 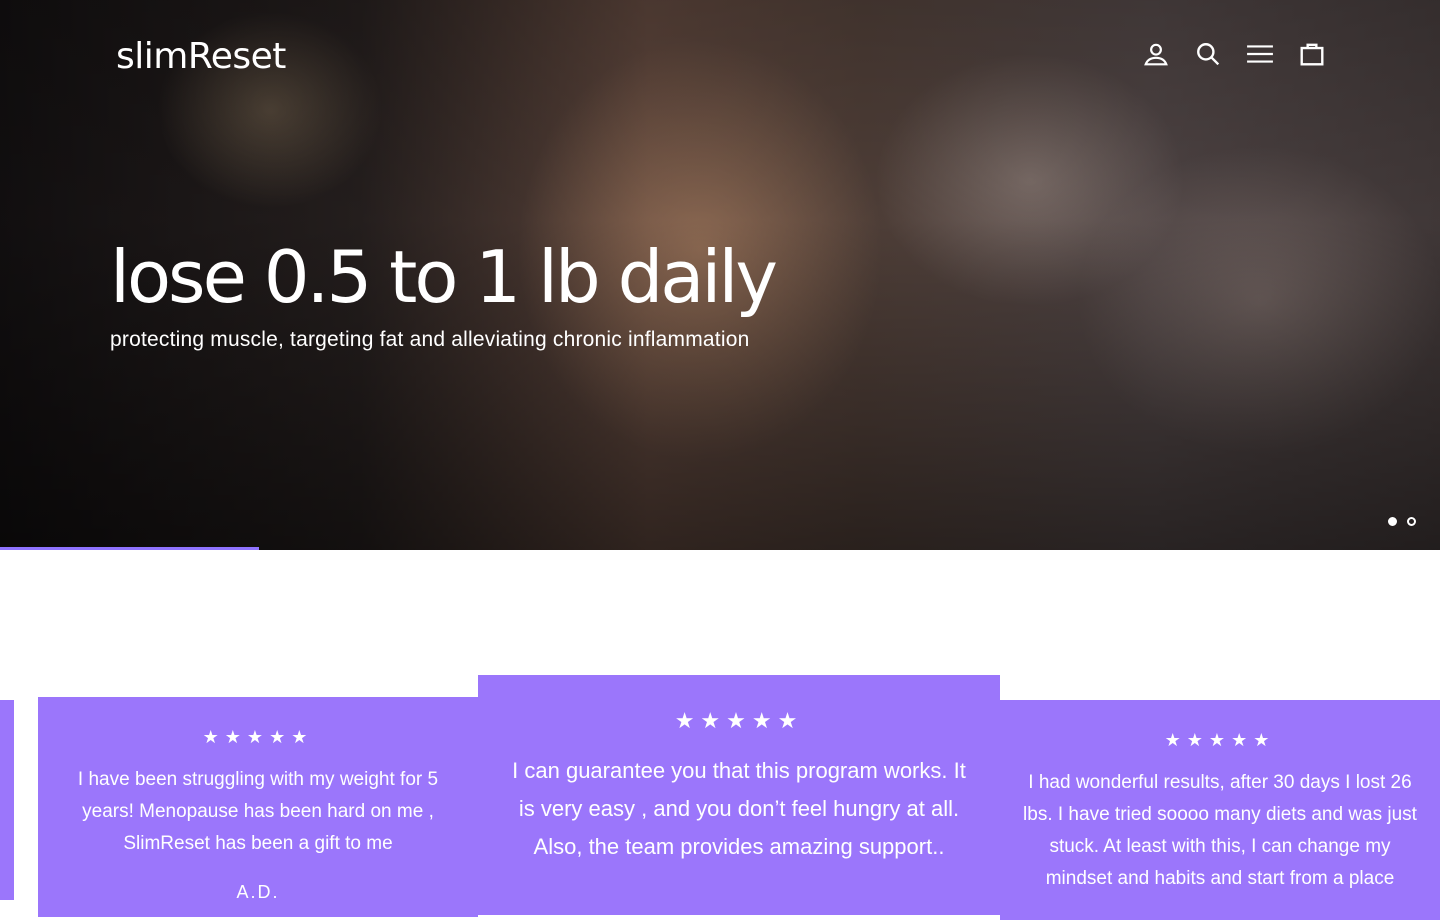 What do you see at coordinates (1208, 54) in the screenshot?
I see `search-icon` at bounding box center [1208, 54].